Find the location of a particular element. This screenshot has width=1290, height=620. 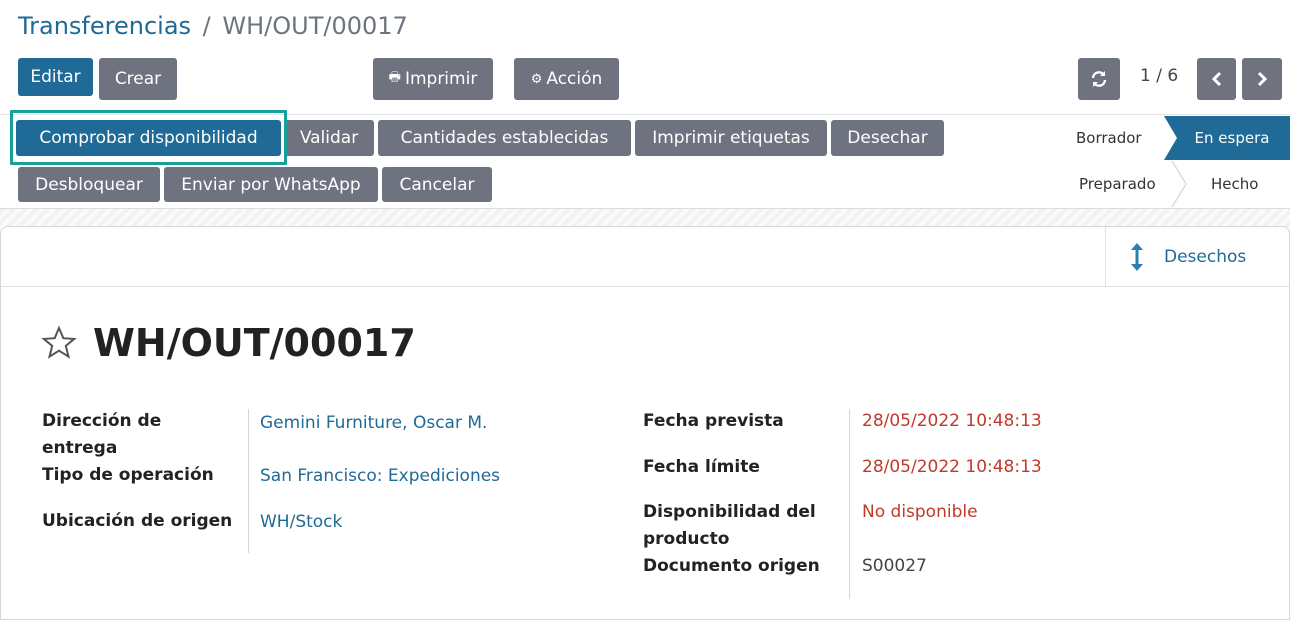

source-document-label: Documento origen is located at coordinates (731, 566).